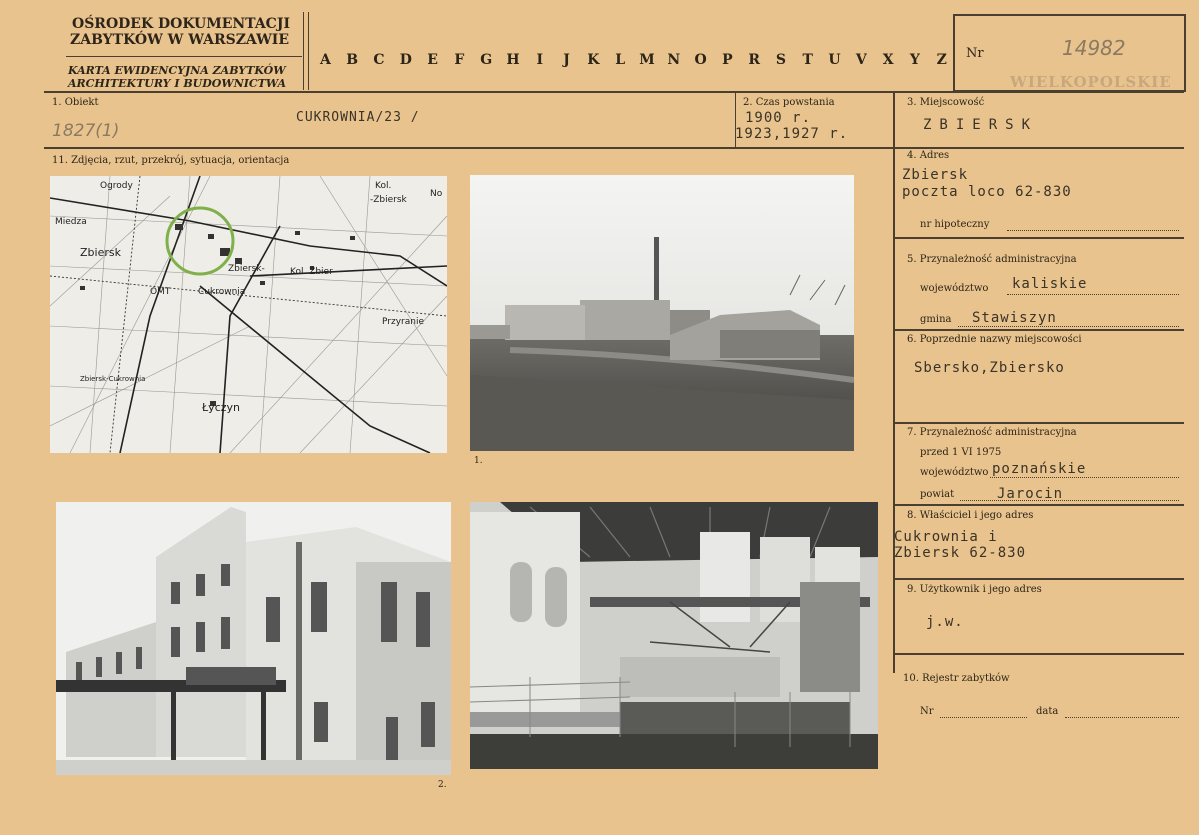 Image resolution: width=1199 pixels, height=835 pixels. I want to click on uzytkownik-label: 9. Użytkownik i jego adres, so click(974, 589).